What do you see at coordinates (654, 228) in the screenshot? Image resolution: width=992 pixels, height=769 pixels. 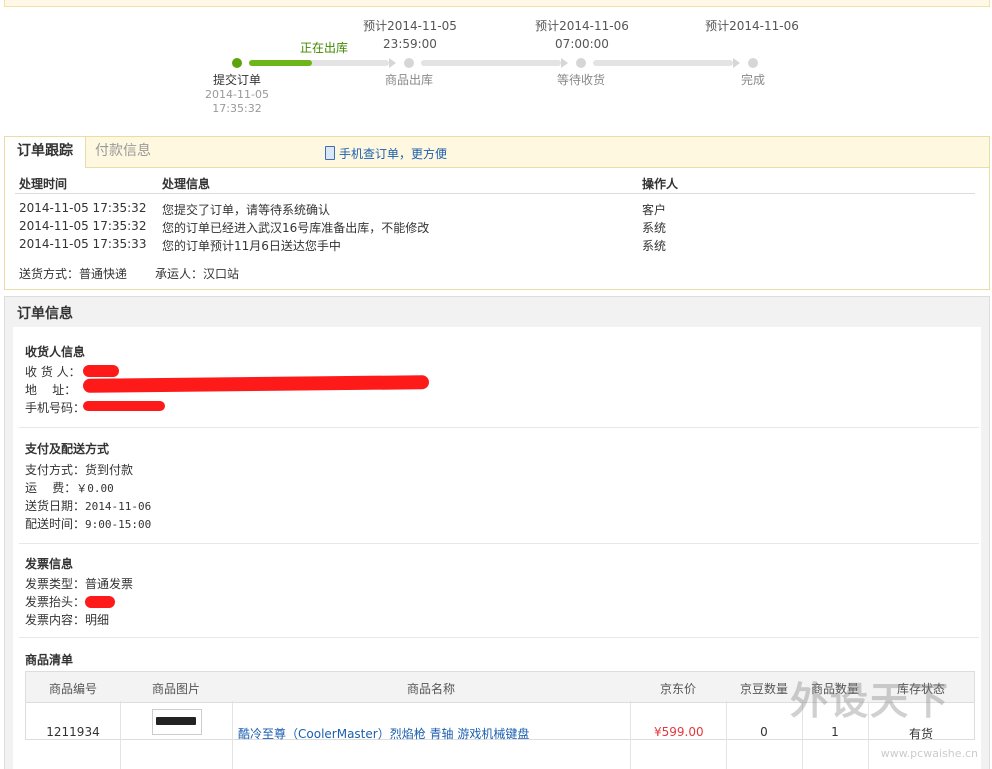 I see `row2-operator: 系统` at bounding box center [654, 228].